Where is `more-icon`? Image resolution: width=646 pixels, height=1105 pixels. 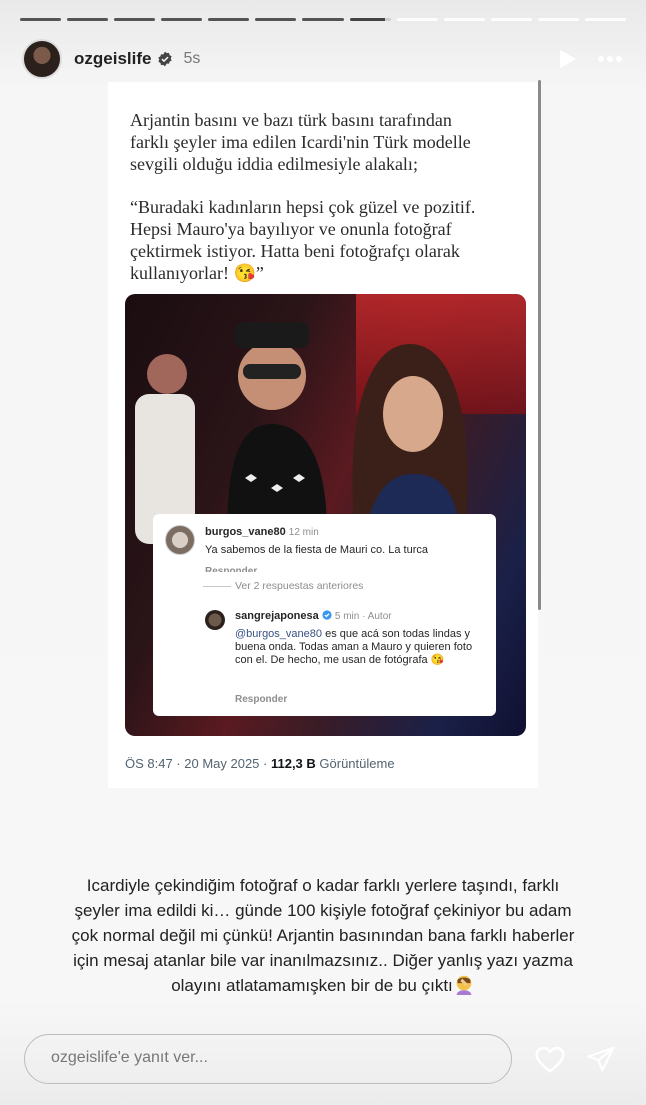
more-icon is located at coordinates (610, 59).